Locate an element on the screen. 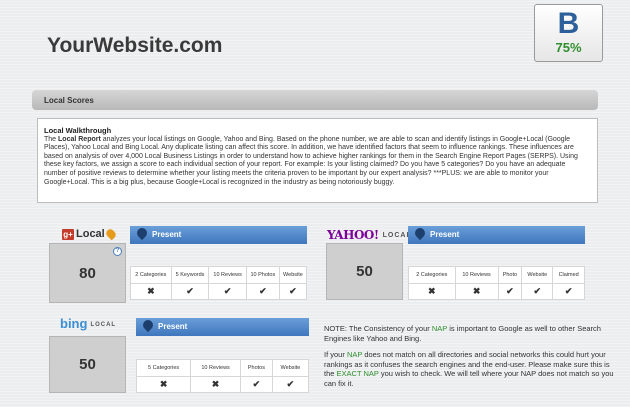 The image size is (630, 407). factor-label: Claimed is located at coordinates (568, 275).